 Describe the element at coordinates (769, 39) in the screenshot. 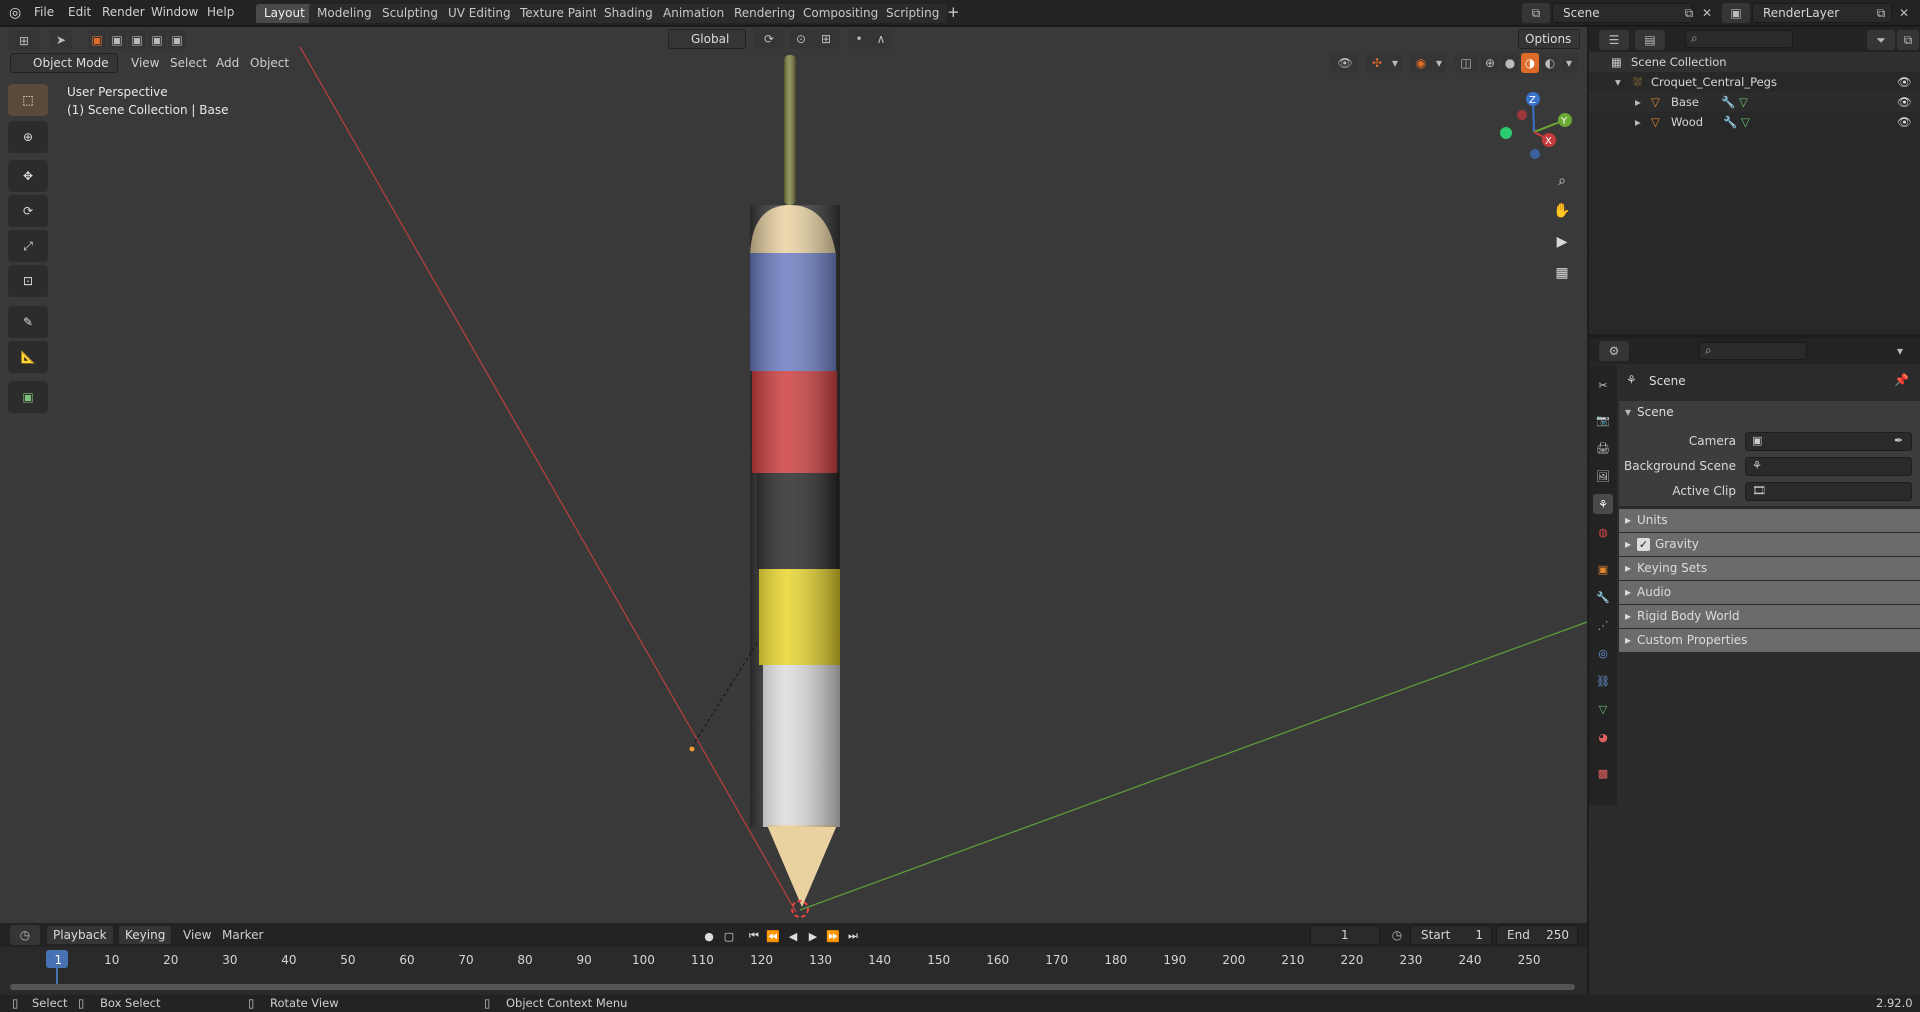

I see `pivot-icon: ⟳` at that location.